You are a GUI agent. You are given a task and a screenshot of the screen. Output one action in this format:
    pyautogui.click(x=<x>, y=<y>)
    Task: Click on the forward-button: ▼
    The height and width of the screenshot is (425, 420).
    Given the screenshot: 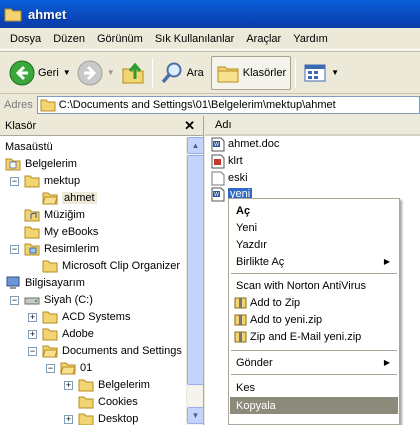 What is the action you would take?
    pyautogui.click(x=96, y=73)
    